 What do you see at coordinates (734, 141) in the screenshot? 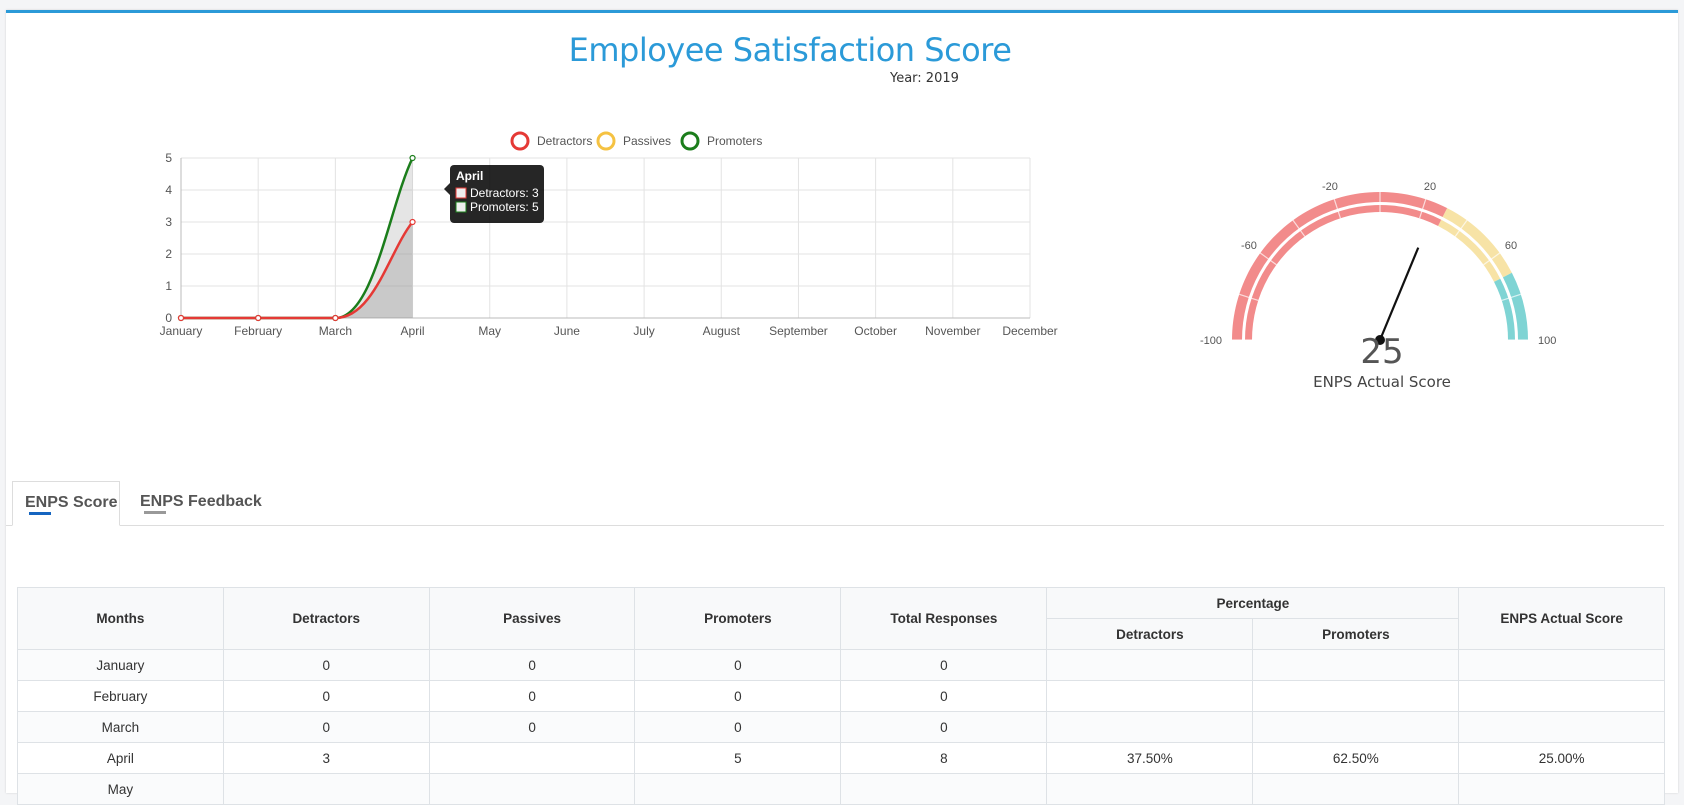
I see `legend-label-promoters: Promoters` at bounding box center [734, 141].